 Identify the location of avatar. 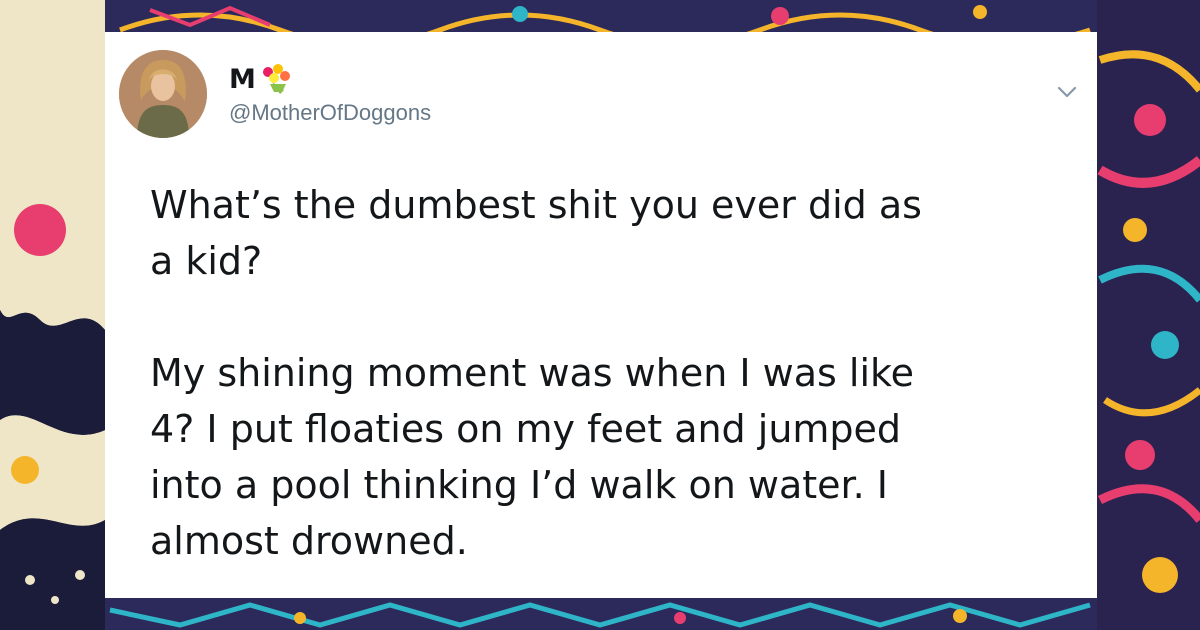
(163, 94).